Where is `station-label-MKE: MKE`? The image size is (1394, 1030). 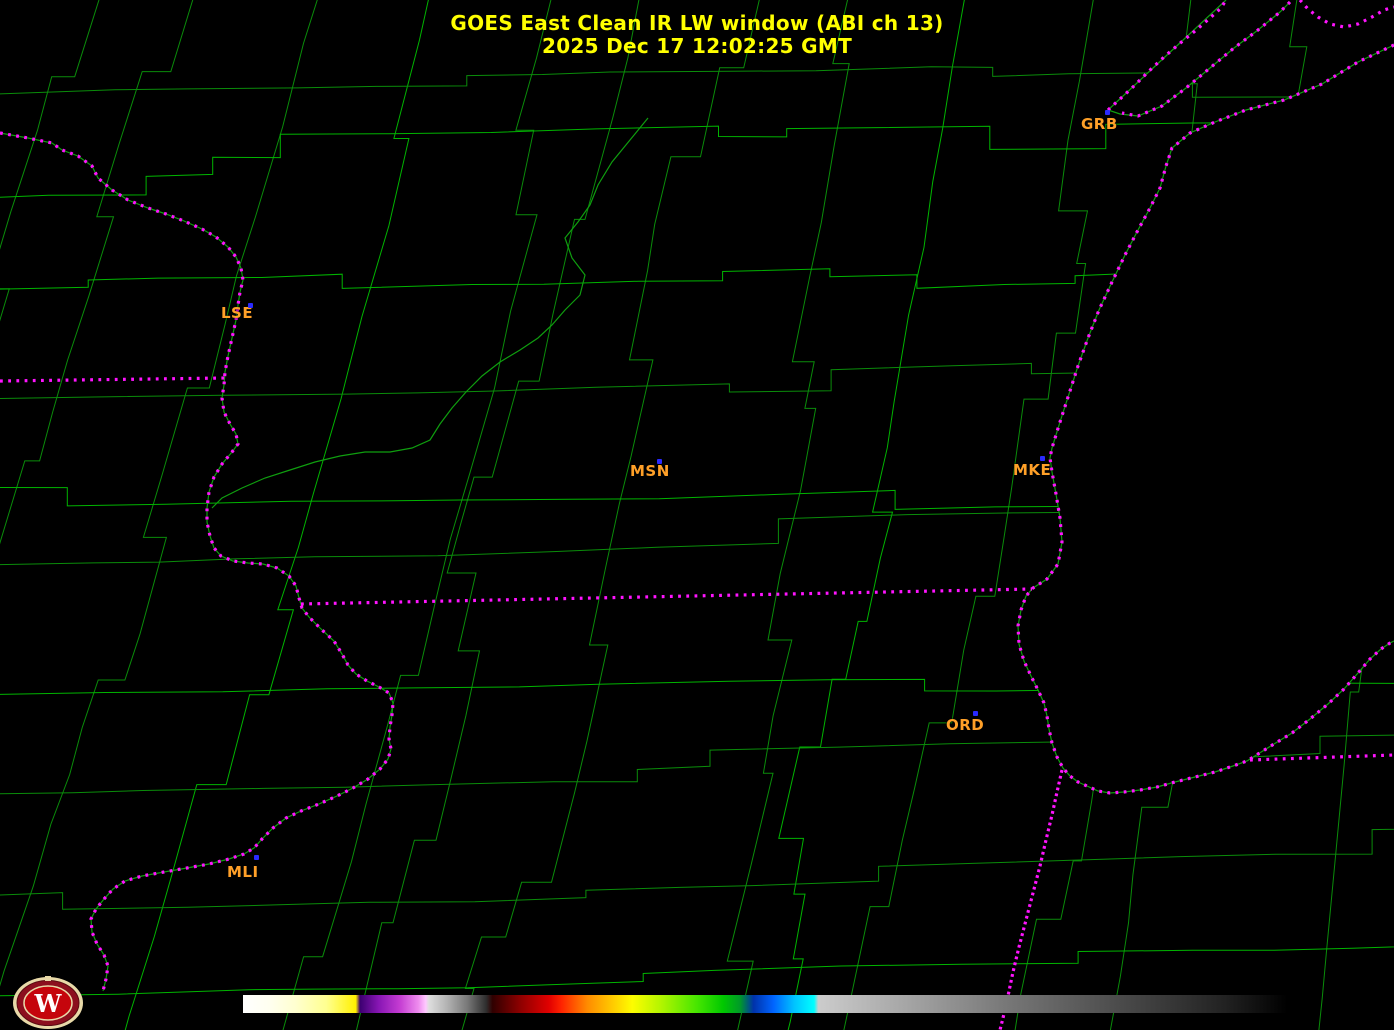 station-label-MKE: MKE is located at coordinates (1032, 470).